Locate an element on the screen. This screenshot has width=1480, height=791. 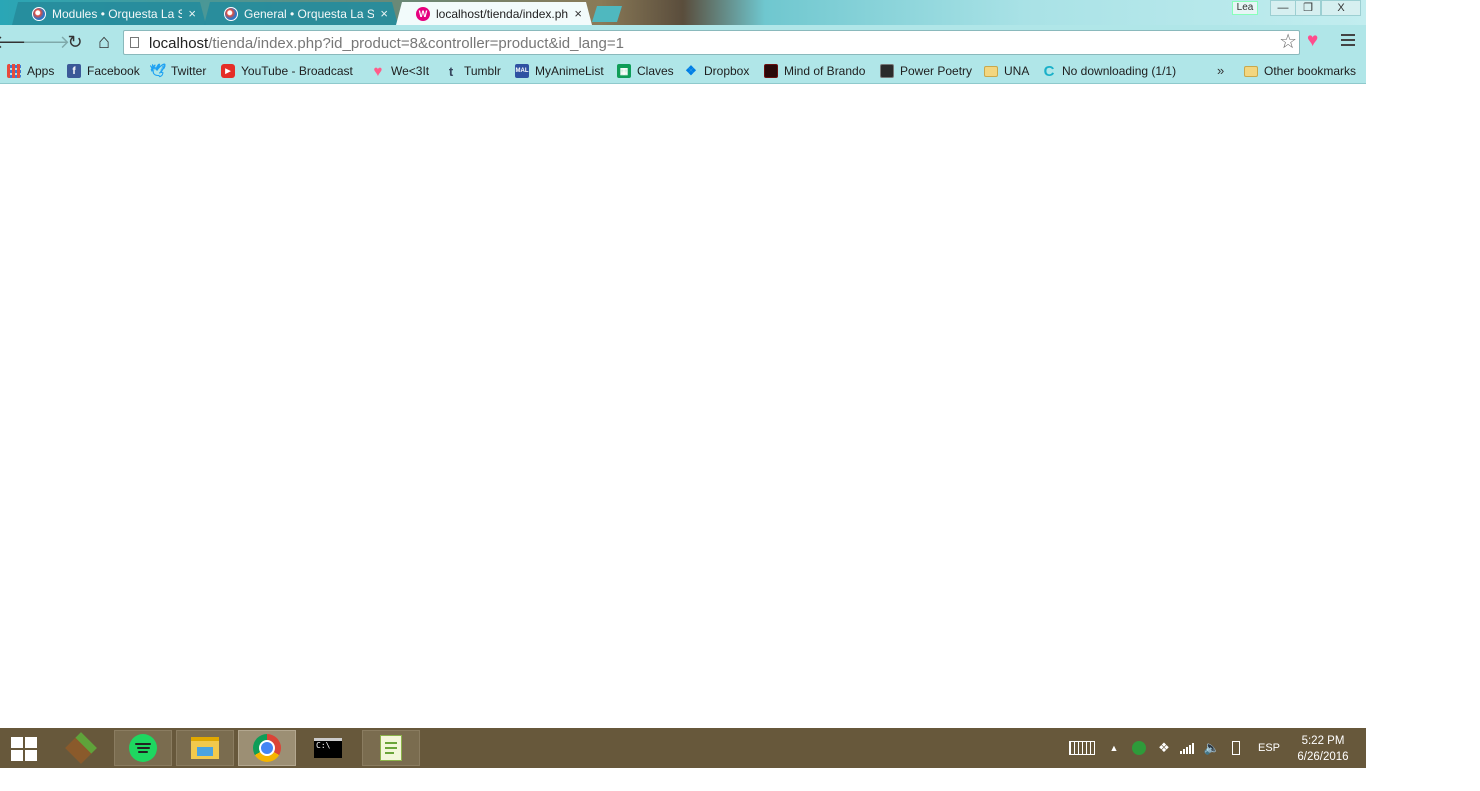
file-explorer-icon is located at coordinates (205, 748).